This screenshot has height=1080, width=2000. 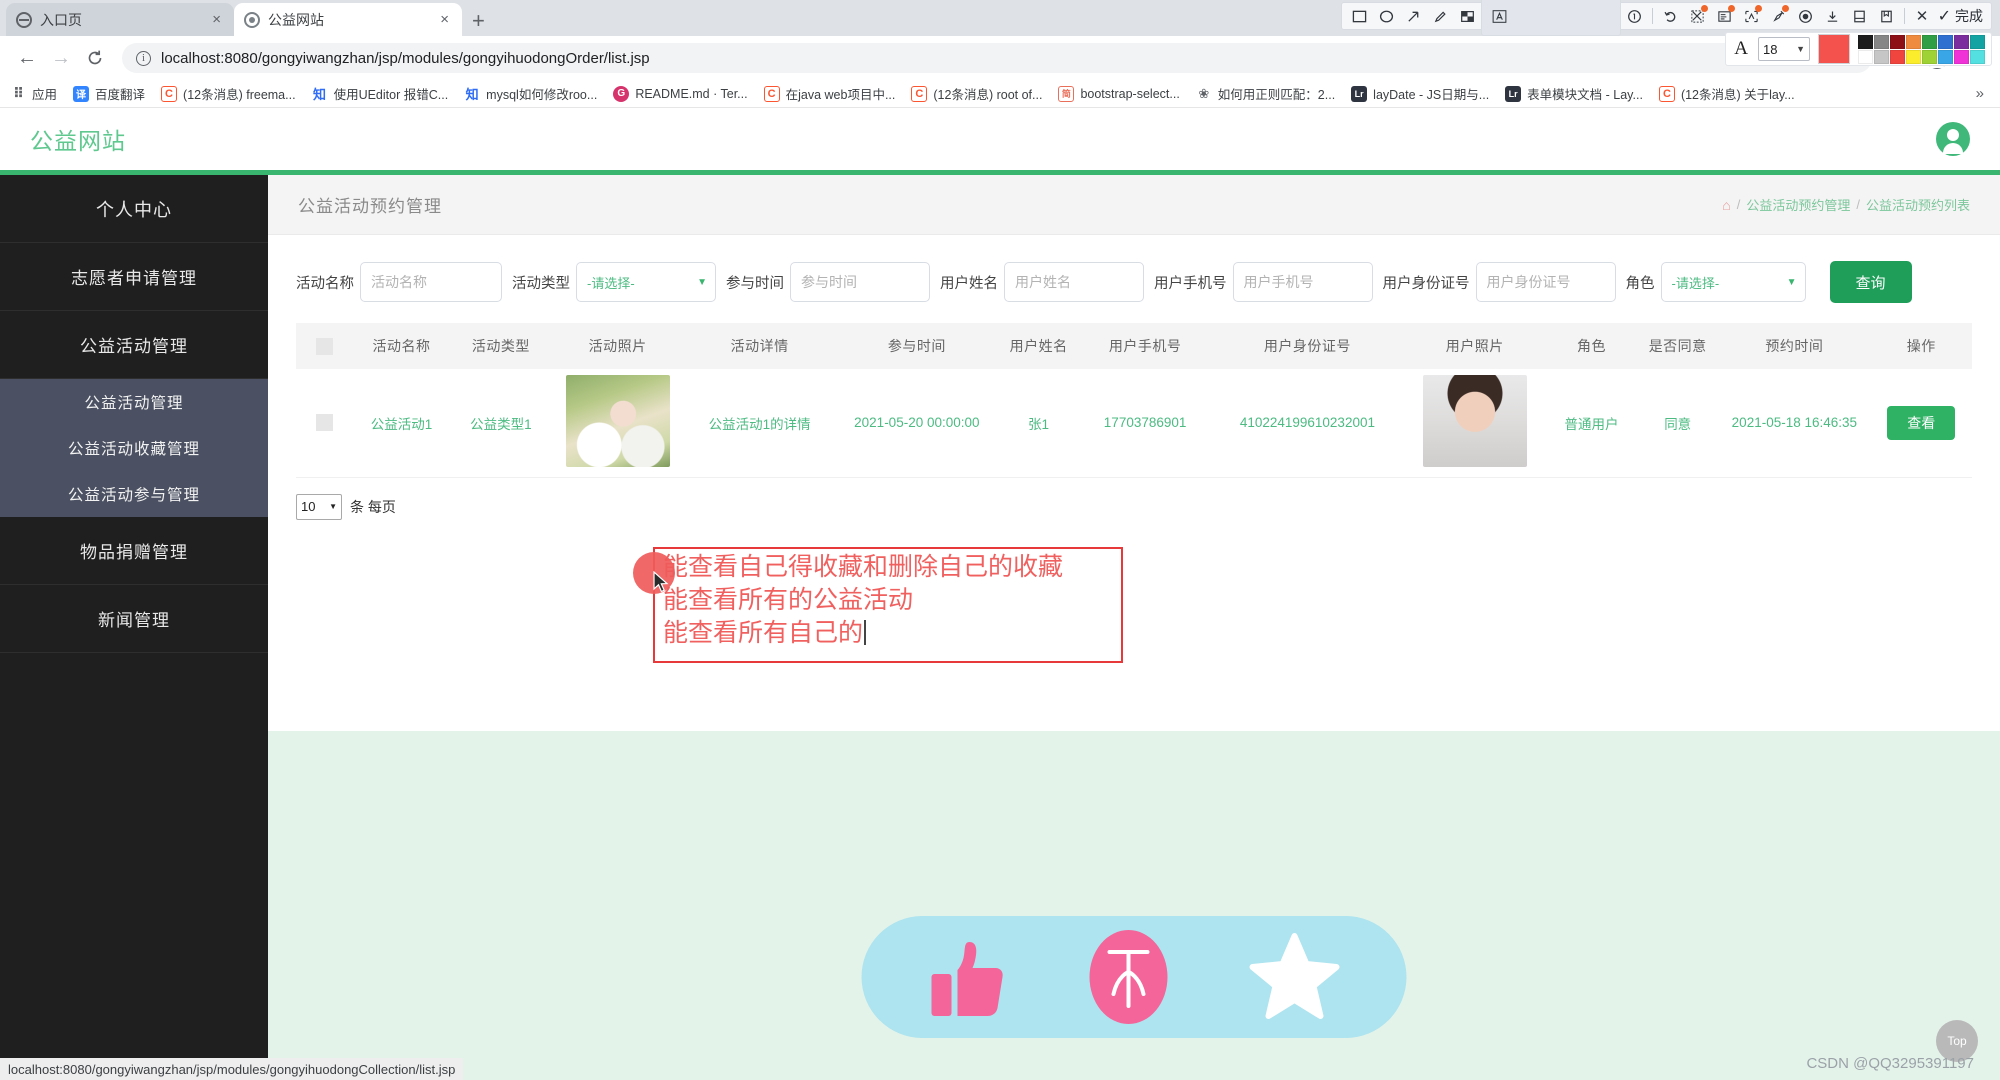 I want to click on activity-name-input, so click(x=431, y=282).